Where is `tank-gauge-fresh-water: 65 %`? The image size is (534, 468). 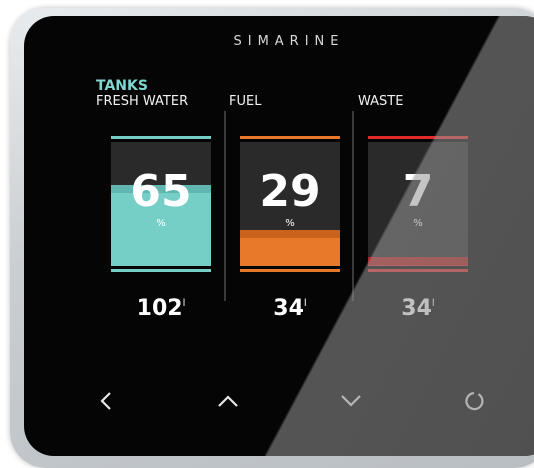 tank-gauge-fresh-water: 65 % is located at coordinates (161, 204).